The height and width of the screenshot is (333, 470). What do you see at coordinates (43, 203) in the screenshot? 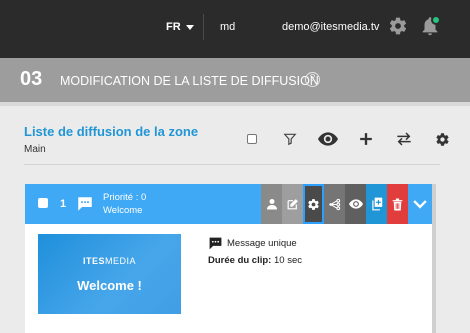
I see `item-checkbox` at bounding box center [43, 203].